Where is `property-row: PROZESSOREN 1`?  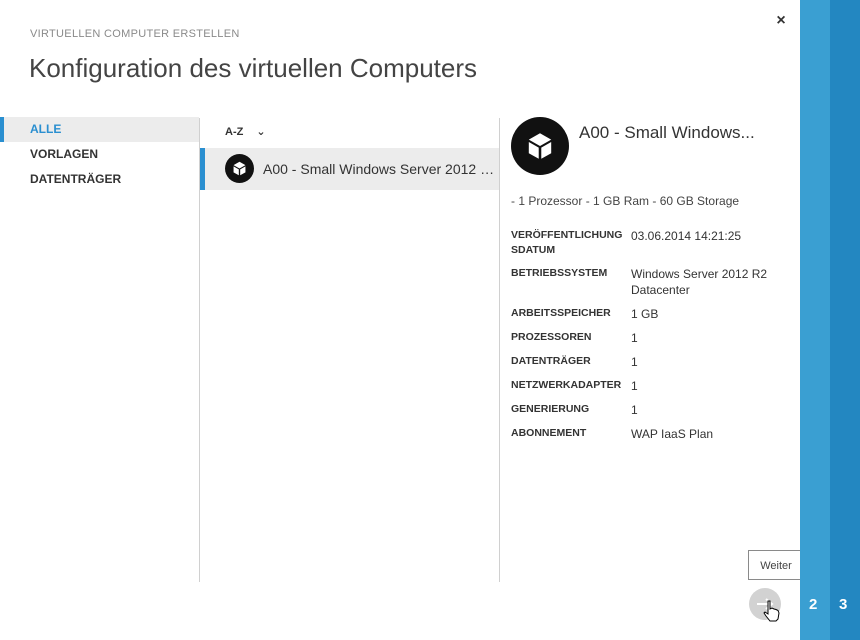
property-row: PROZESSOREN 1 is located at coordinates (641, 338).